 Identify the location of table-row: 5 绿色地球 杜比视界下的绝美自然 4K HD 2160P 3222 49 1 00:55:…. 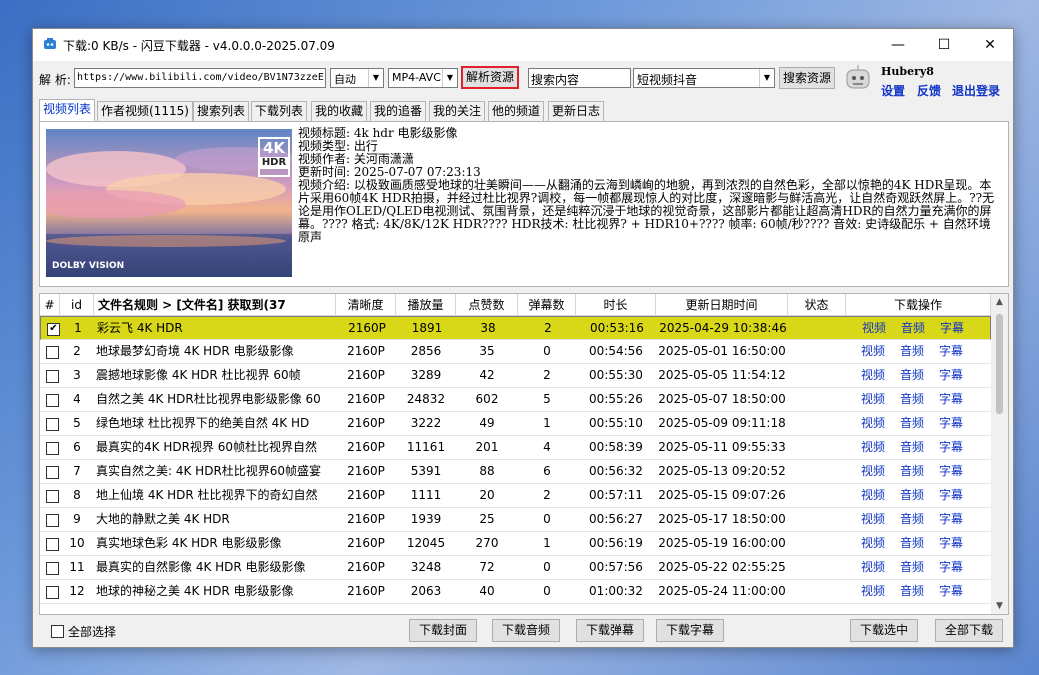
(515, 424).